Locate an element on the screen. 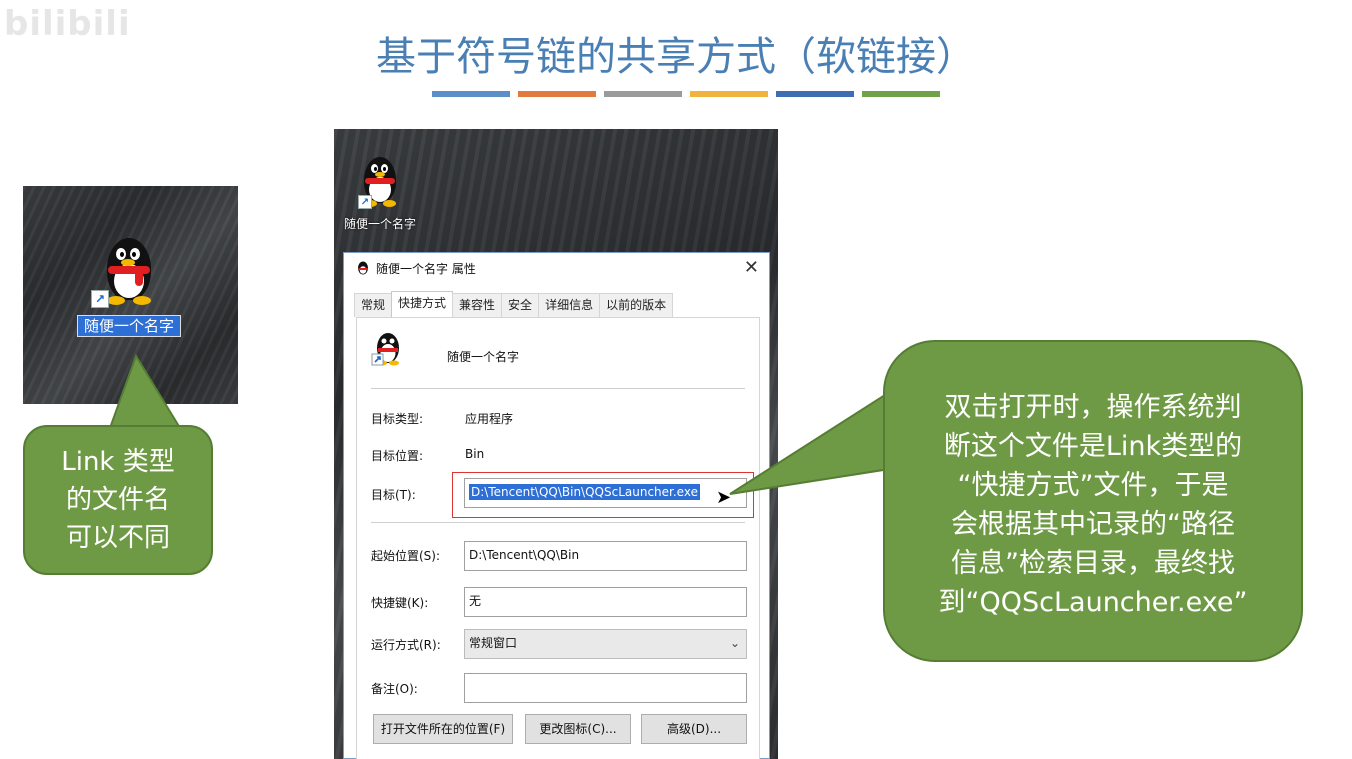  right-callout-line-6: 到“QQScLauncher.exe” is located at coordinates (1093, 602).